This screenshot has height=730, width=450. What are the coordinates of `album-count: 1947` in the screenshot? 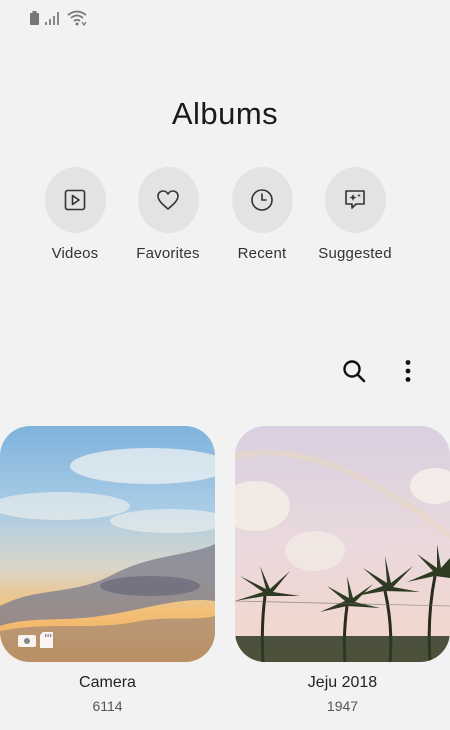 It's located at (342, 706).